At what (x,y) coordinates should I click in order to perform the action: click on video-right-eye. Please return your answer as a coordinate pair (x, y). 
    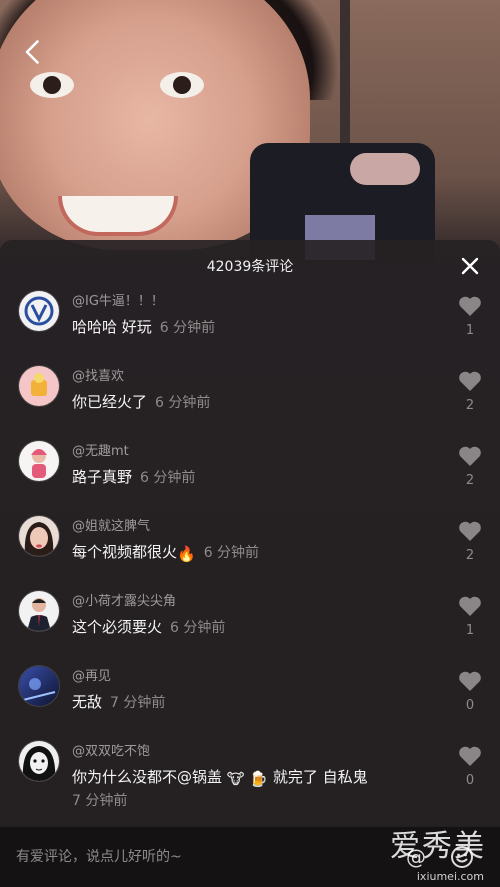
    Looking at the image, I should click on (182, 85).